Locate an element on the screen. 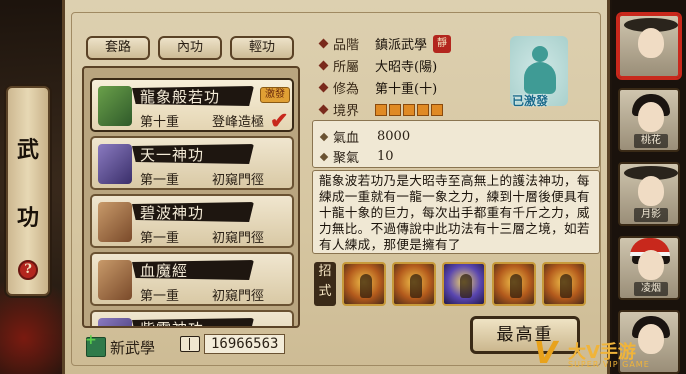  stat-row: 聚氣 10 is located at coordinates (356, 156).